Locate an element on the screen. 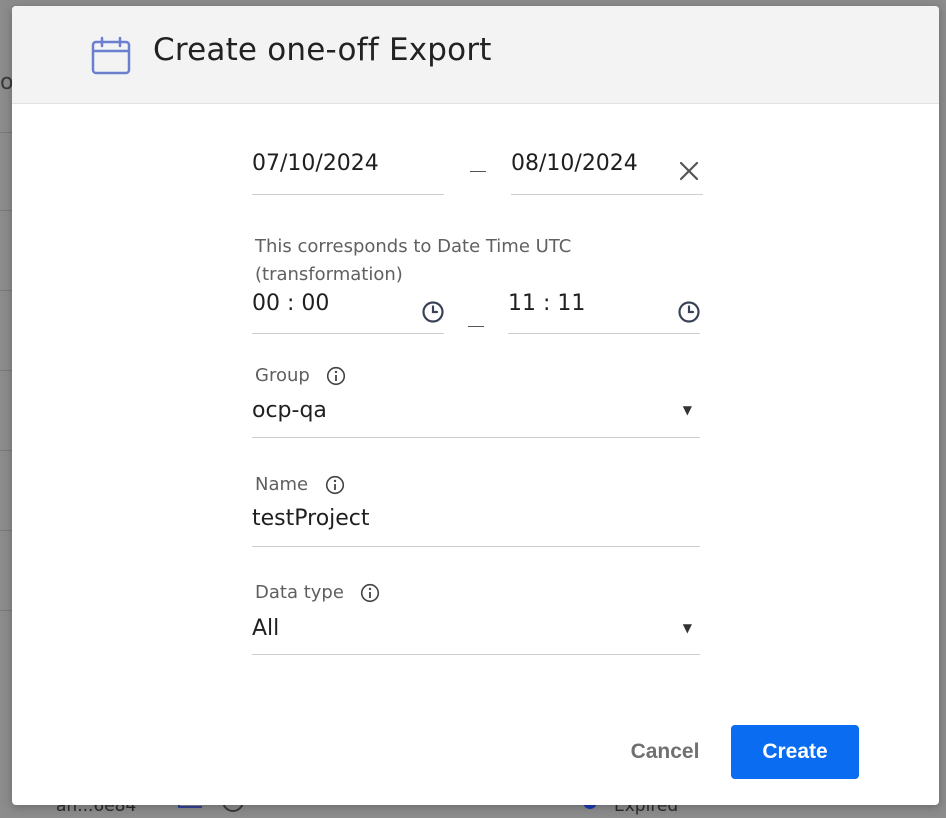 Image resolution: width=946 pixels, height=818 pixels. start-time-value: 00 is located at coordinates (291, 303).